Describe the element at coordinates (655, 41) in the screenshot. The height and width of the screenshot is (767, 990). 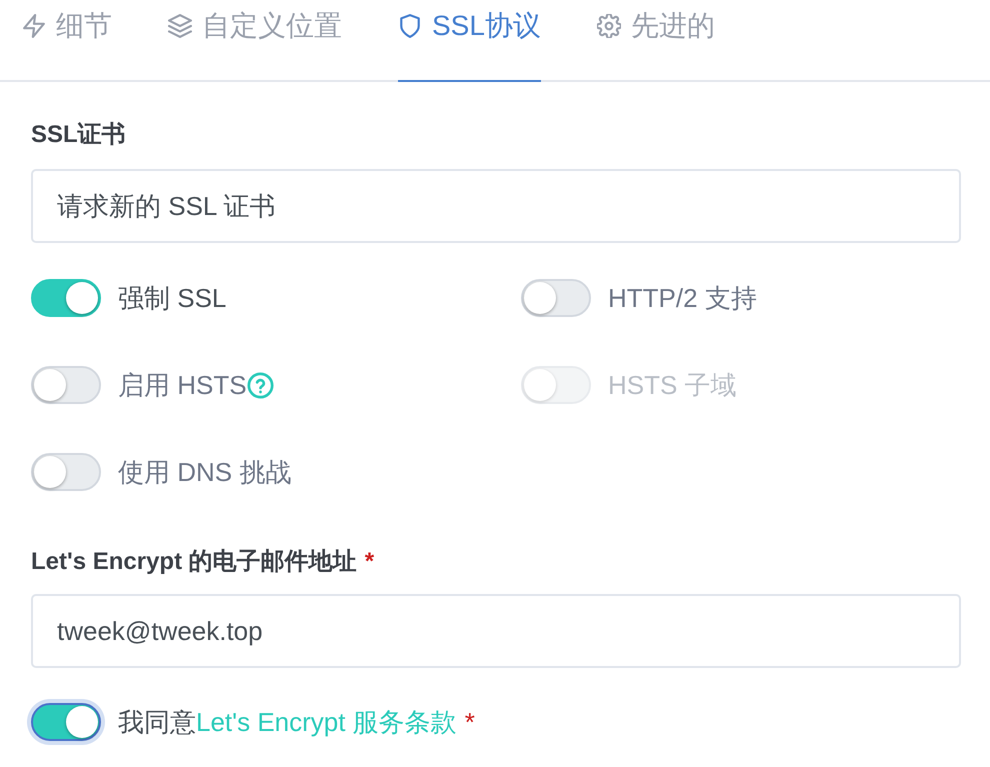
I see `tab: 先进的` at that location.